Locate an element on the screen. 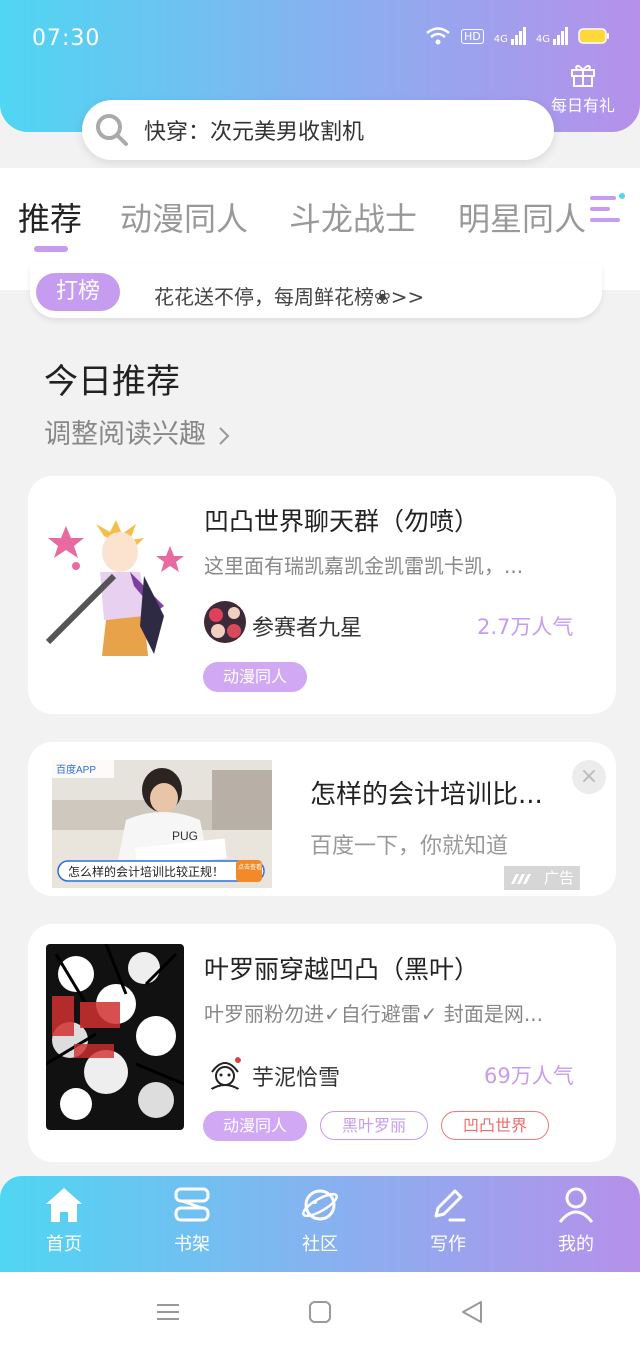  tab-active-indicator is located at coordinates (51, 249).